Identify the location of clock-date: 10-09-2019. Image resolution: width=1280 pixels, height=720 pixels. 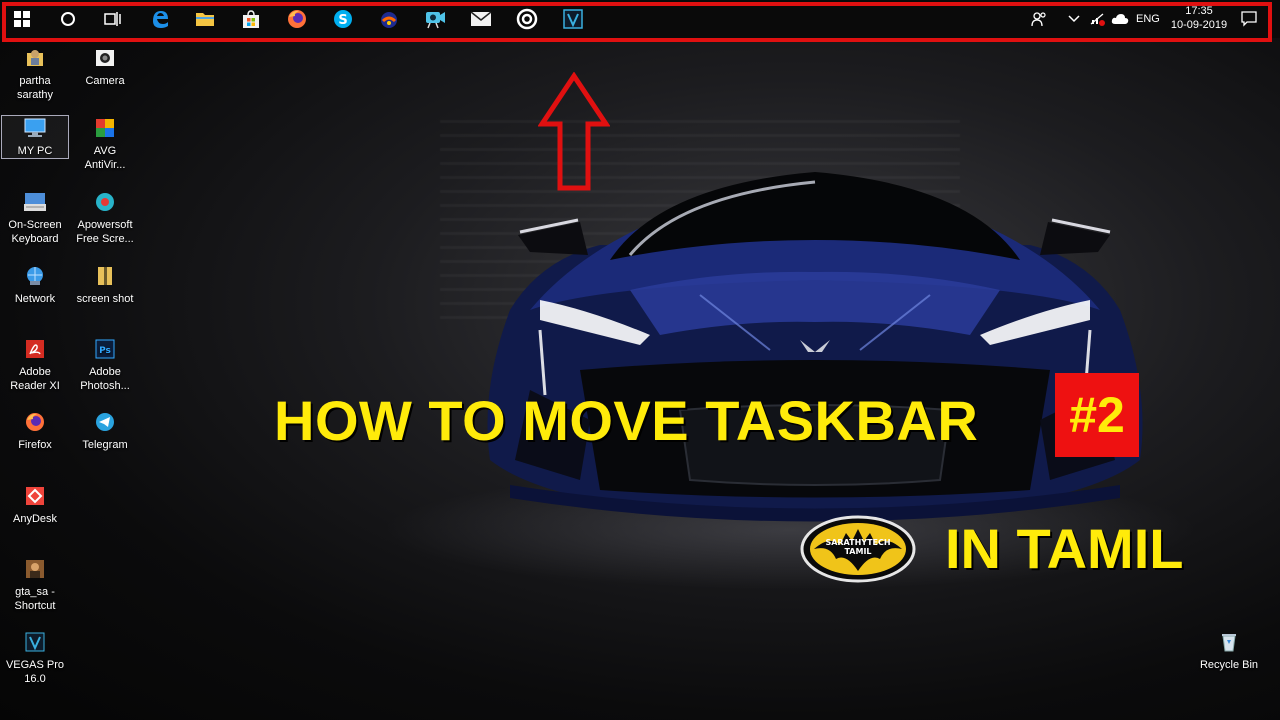
(1199, 25).